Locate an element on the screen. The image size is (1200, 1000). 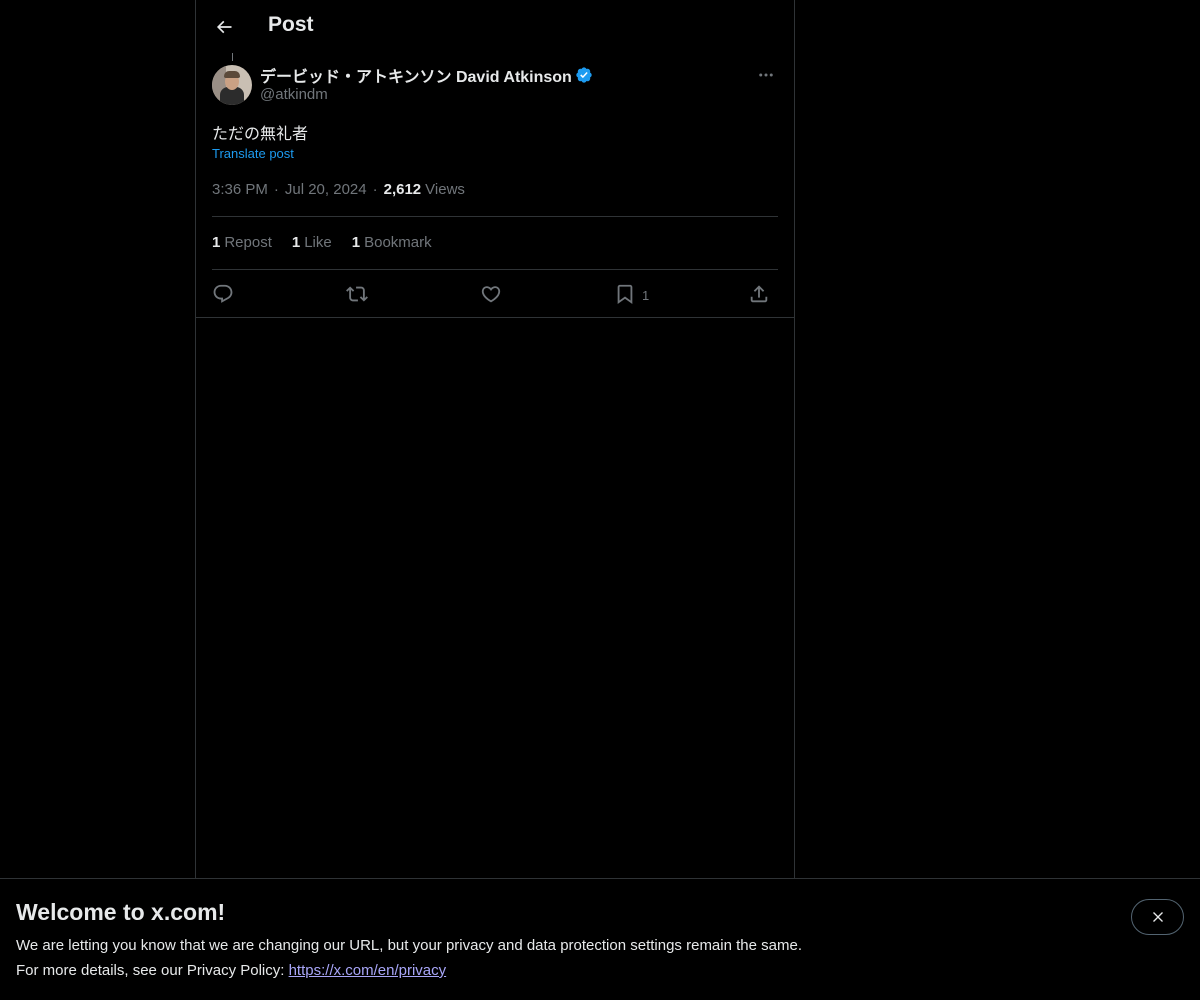
post-text: ただの無礼者 is located at coordinates (260, 134).